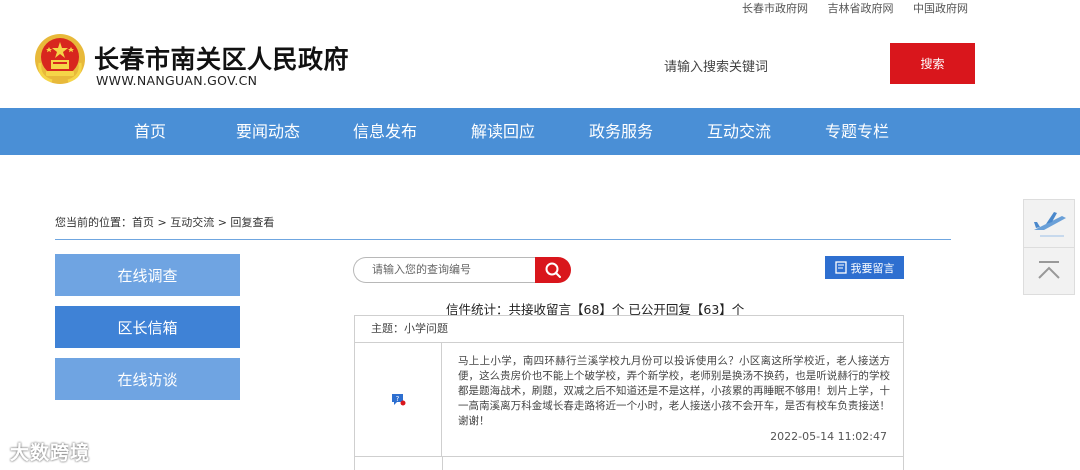  Describe the element at coordinates (775, 8) in the screenshot. I see `top-link-changchun: 长春市政府网` at that location.